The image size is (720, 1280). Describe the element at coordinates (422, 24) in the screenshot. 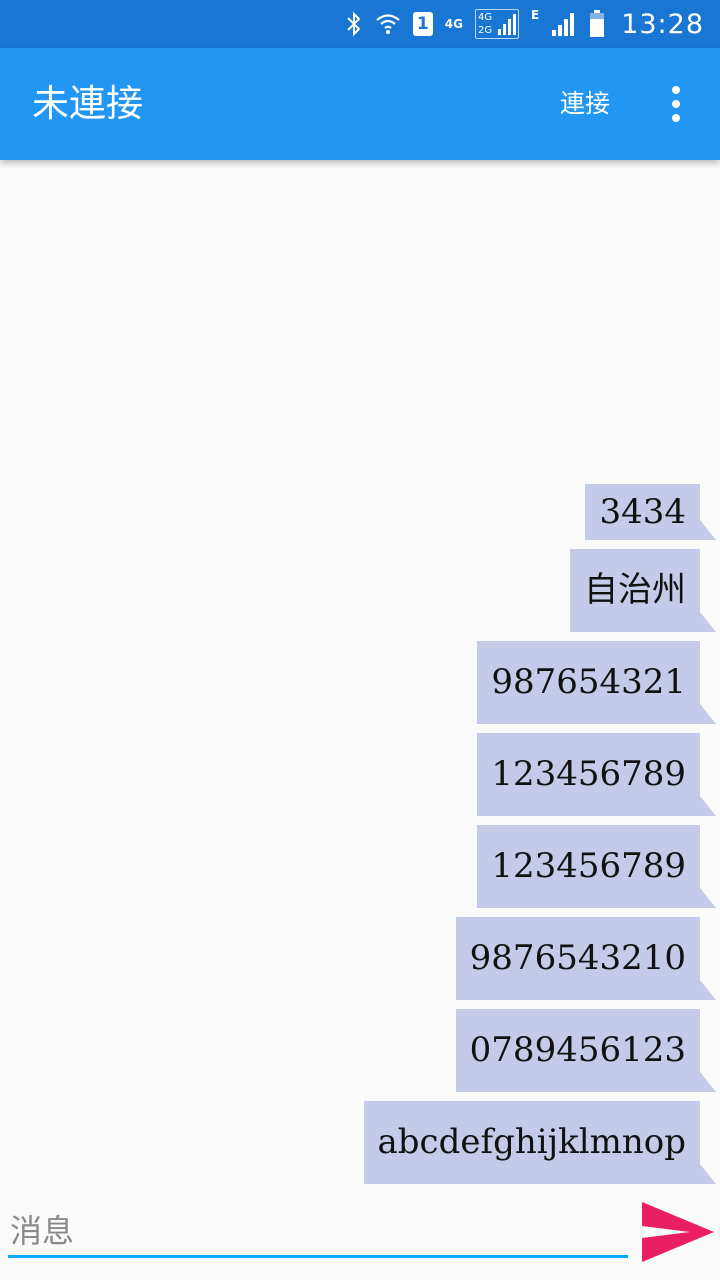

I see `sim-icon: 1` at that location.